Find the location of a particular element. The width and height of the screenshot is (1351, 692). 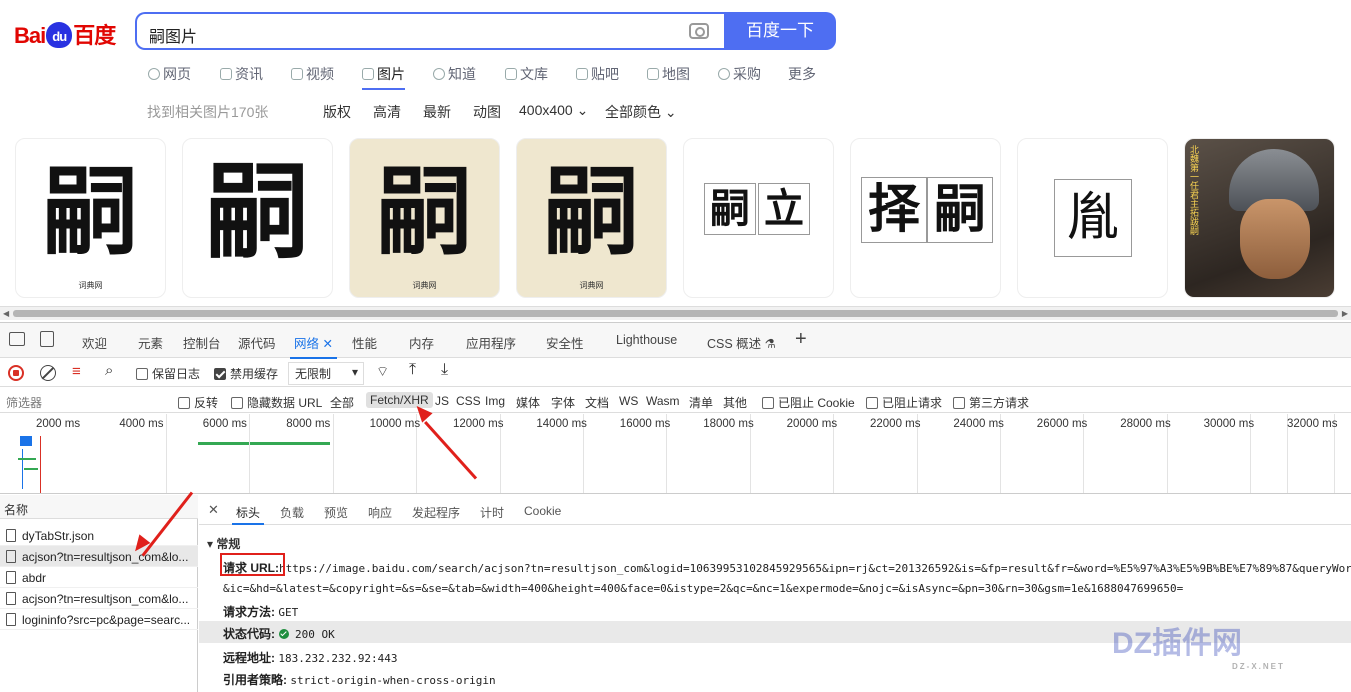

blocked-cookies-checkbox: 已阻止 Cookie is located at coordinates (808, 402).